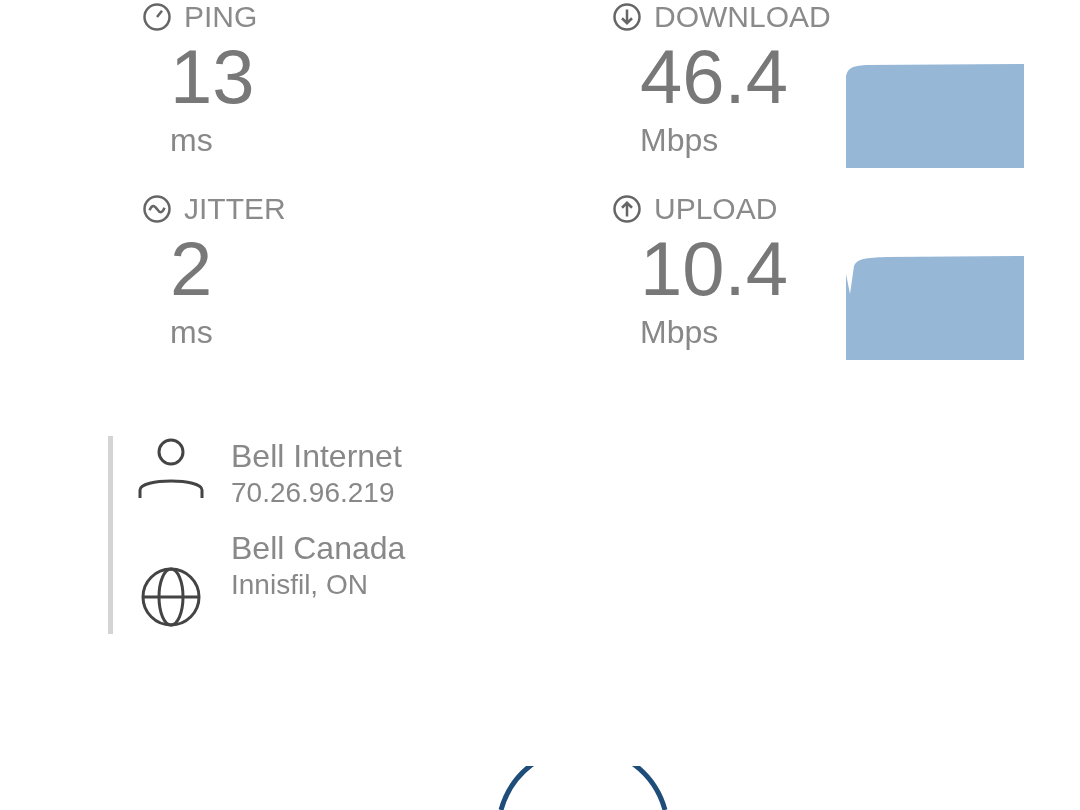 This screenshot has width=1080, height=810. Describe the element at coordinates (221, 17) in the screenshot. I see `metric-label: PING` at that location.